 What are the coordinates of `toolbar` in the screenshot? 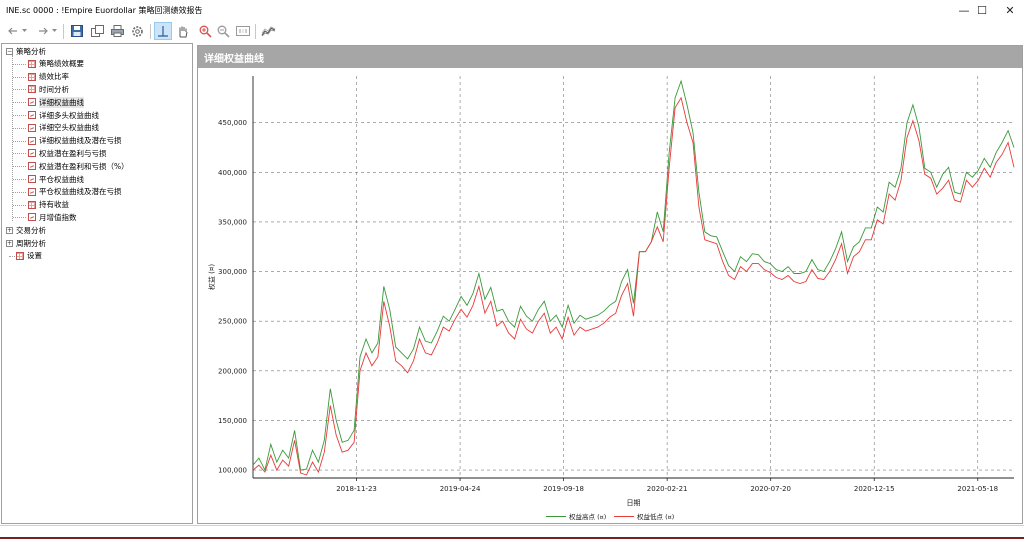 It's located at (512, 32).